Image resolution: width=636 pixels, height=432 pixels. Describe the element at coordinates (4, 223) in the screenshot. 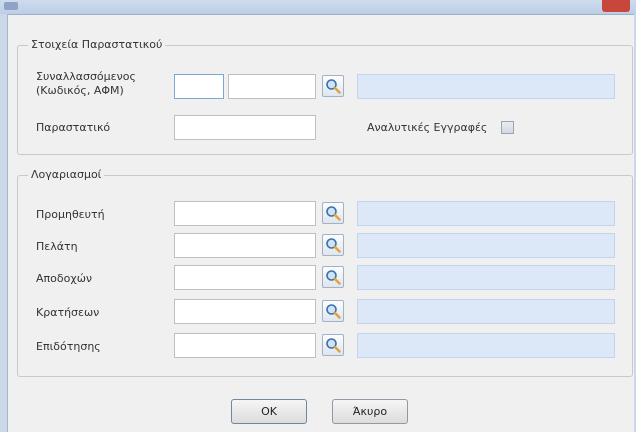

I see `window-frame-left` at that location.